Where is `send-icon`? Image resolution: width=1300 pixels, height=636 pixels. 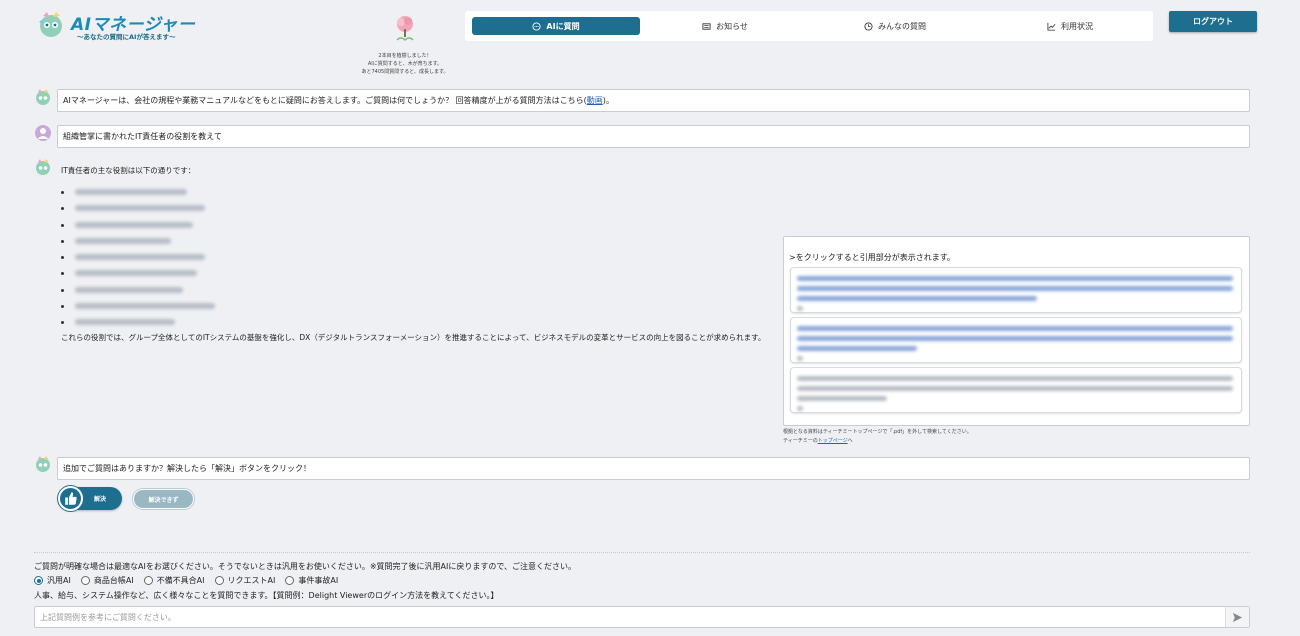 send-icon is located at coordinates (1237, 617).